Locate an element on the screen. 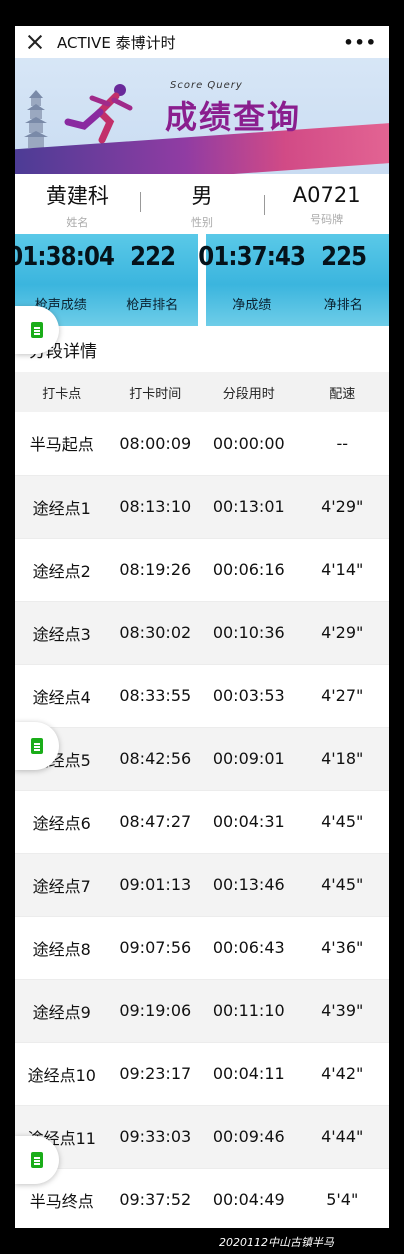 The height and width of the screenshot is (1254, 404). table-row: 途经点7 09:01:13 00:13:46 4'45" is located at coordinates (202, 884).